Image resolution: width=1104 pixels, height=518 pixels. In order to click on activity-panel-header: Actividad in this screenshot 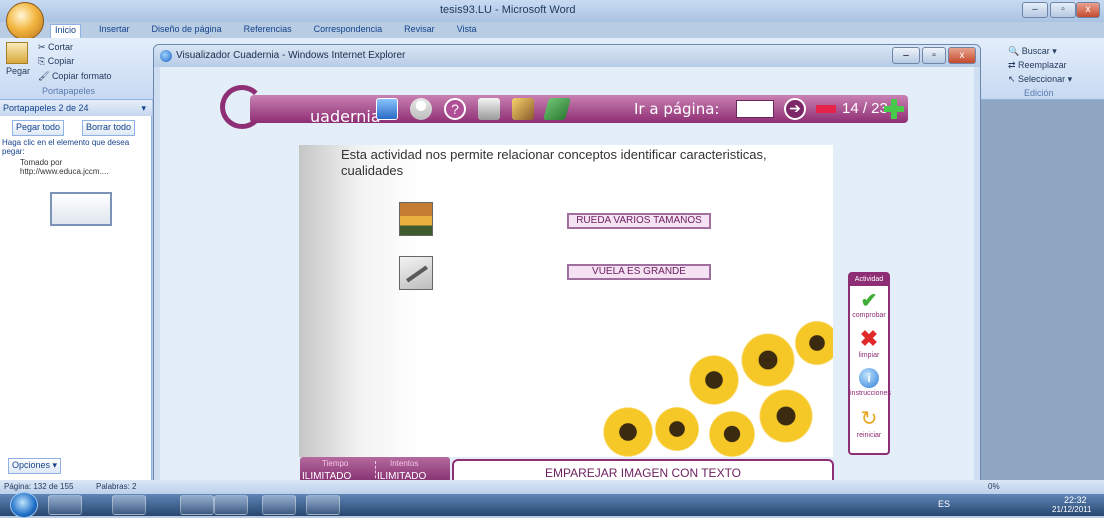, I will do `click(869, 280)`.